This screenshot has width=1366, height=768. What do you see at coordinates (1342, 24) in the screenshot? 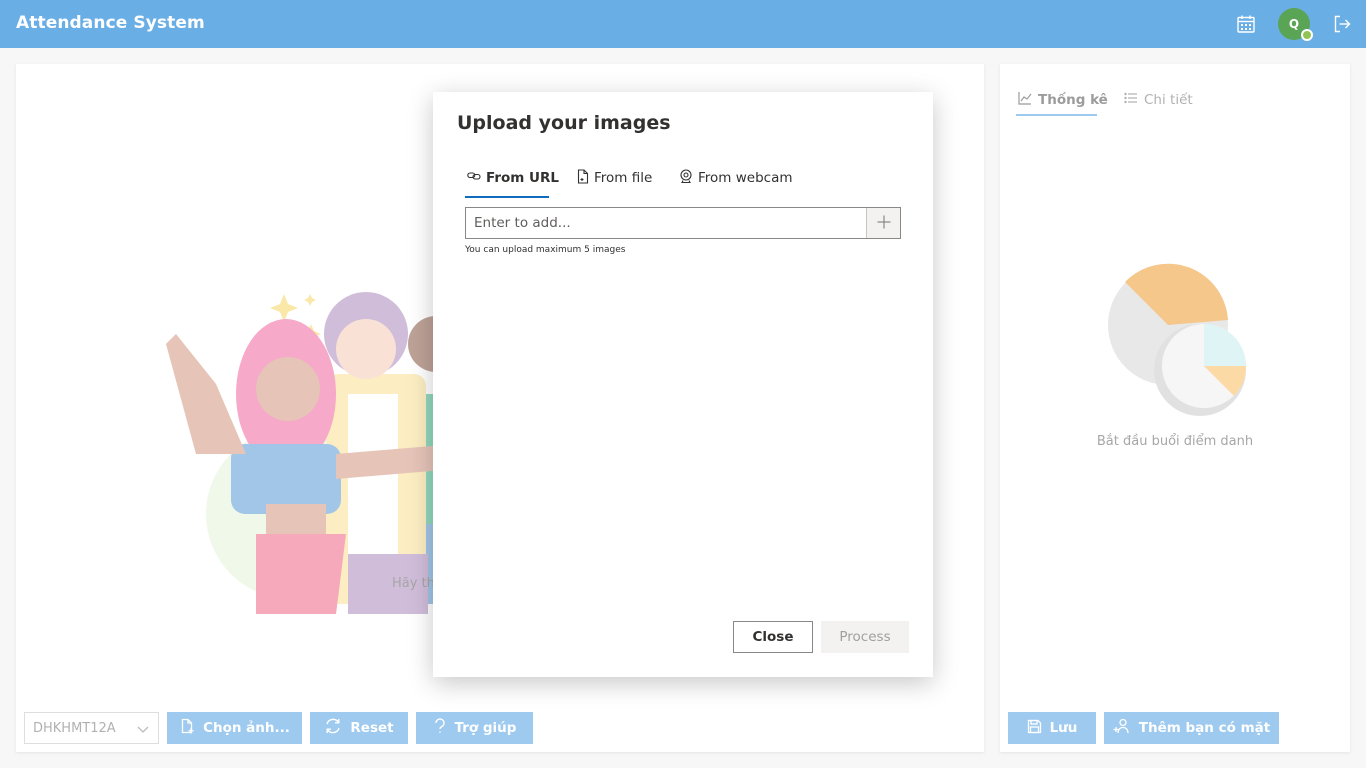
I see `sign-out-icon` at bounding box center [1342, 24].